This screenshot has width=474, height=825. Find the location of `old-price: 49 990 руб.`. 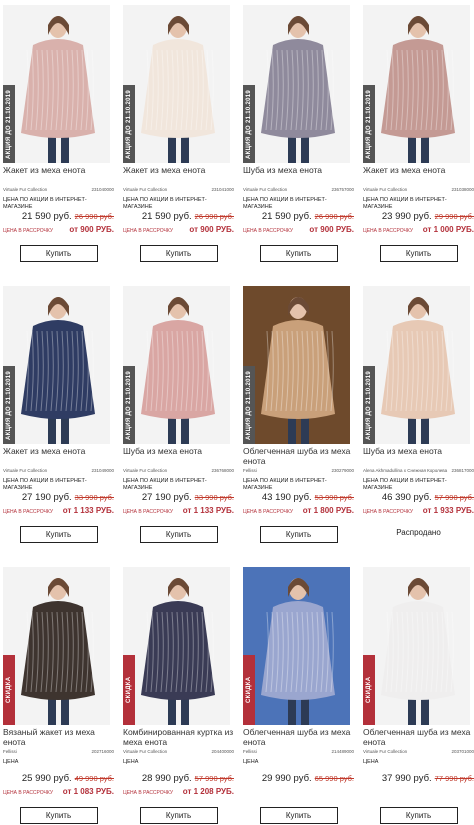

old-price: 49 990 руб. is located at coordinates (94, 778).